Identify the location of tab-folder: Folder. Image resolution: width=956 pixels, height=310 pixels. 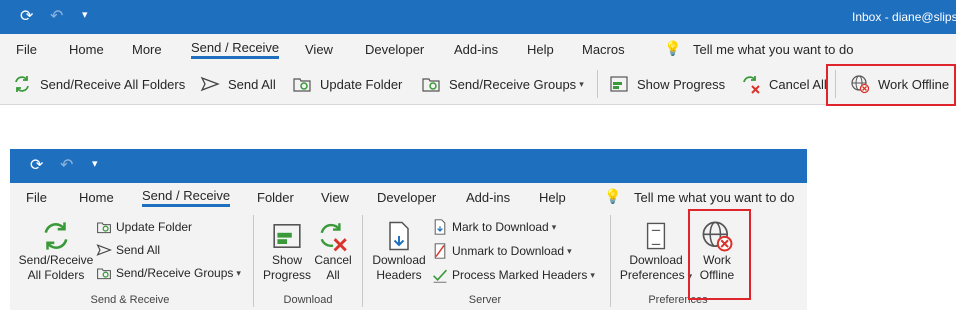
(275, 197).